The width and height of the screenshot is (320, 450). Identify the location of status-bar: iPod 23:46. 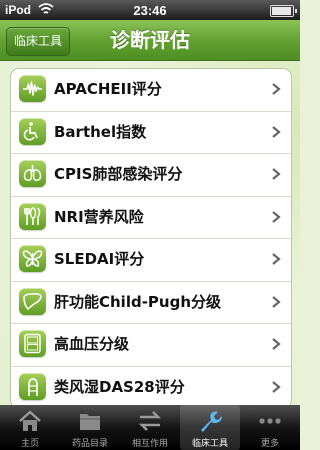
(150, 10).